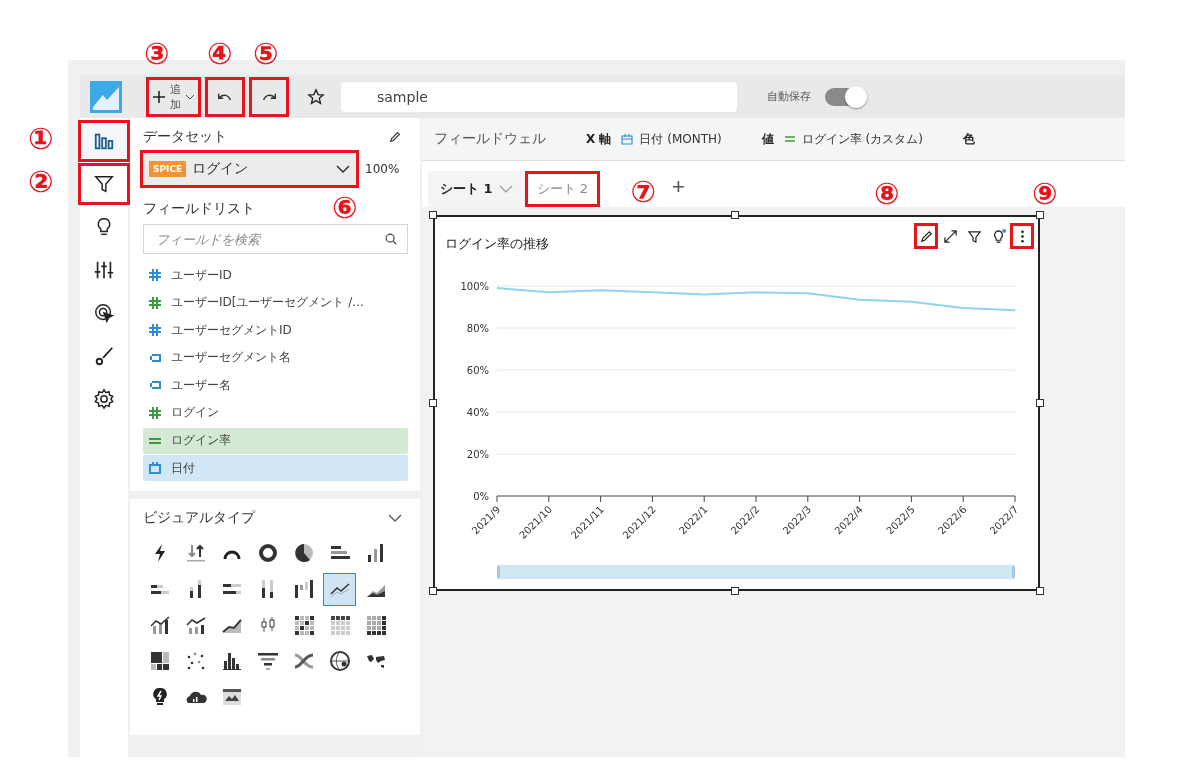  What do you see at coordinates (104, 141) in the screenshot?
I see `bar-chart-icon` at bounding box center [104, 141].